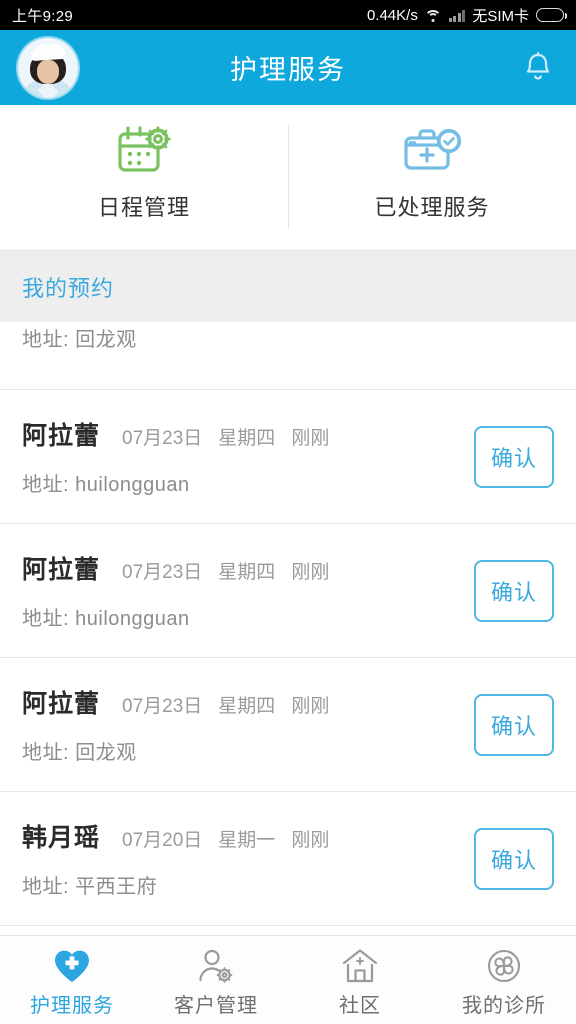 The image size is (576, 1024). What do you see at coordinates (247, 840) in the screenshot?
I see `appointment-weekday: 星期一` at bounding box center [247, 840].